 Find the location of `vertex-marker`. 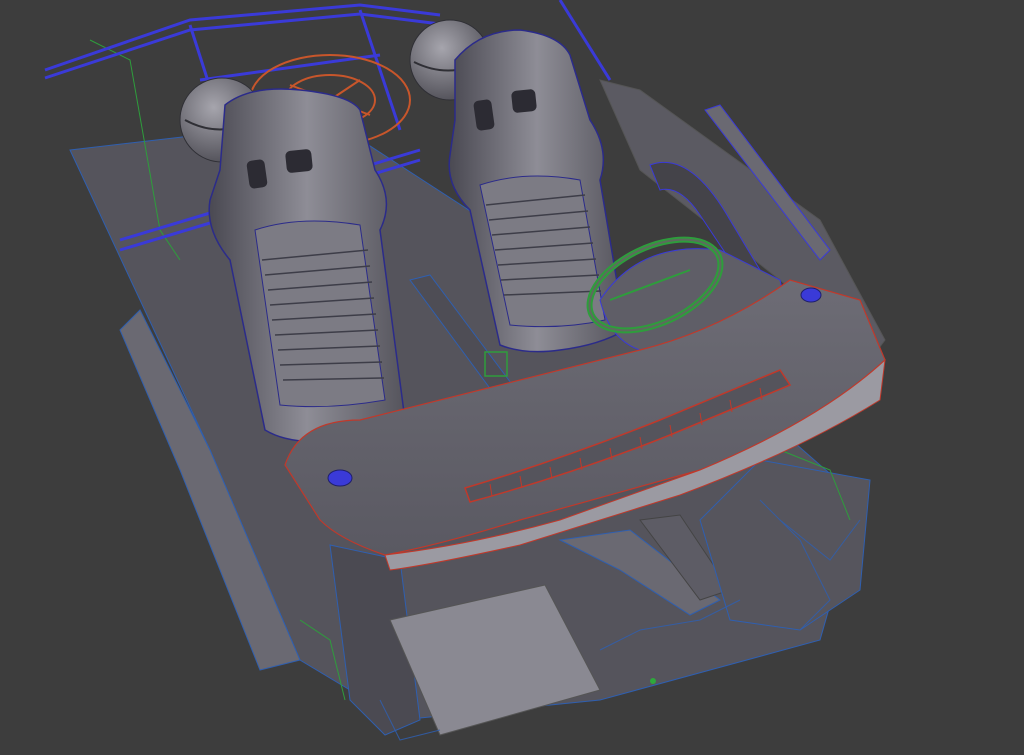

vertex-marker is located at coordinates (653, 681).